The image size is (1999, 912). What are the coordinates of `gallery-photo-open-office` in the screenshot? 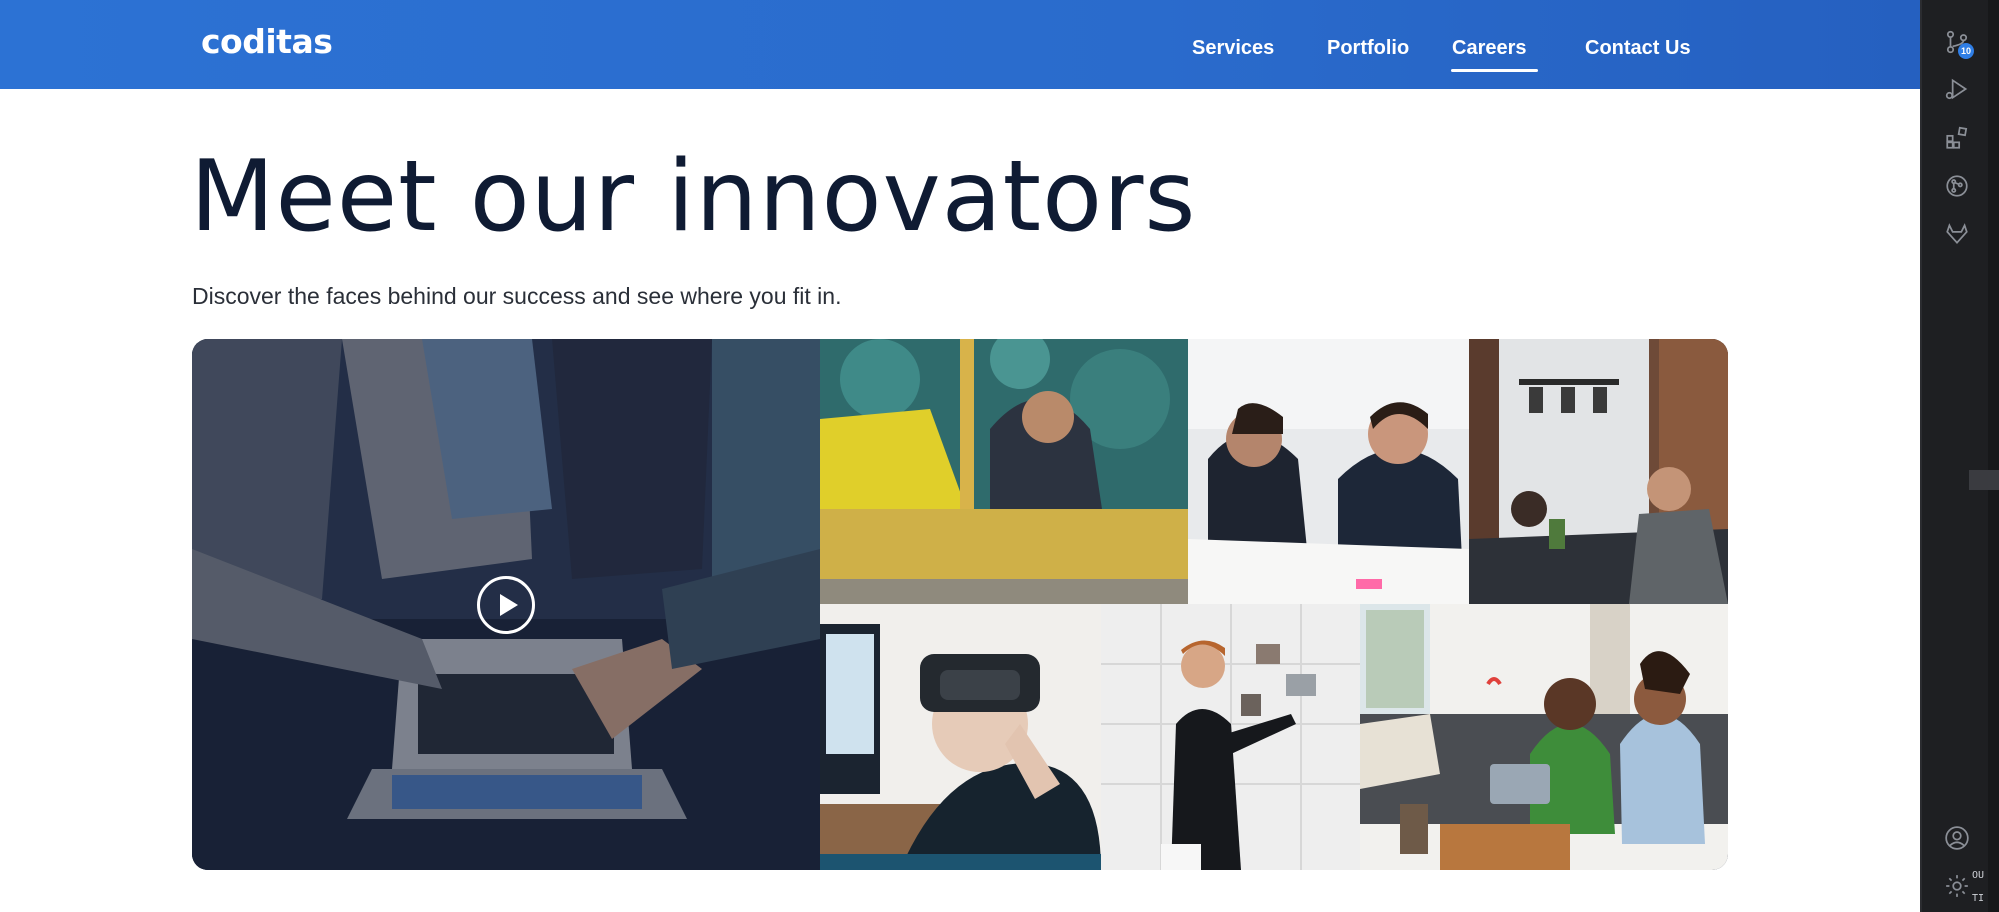 It's located at (1598, 471).